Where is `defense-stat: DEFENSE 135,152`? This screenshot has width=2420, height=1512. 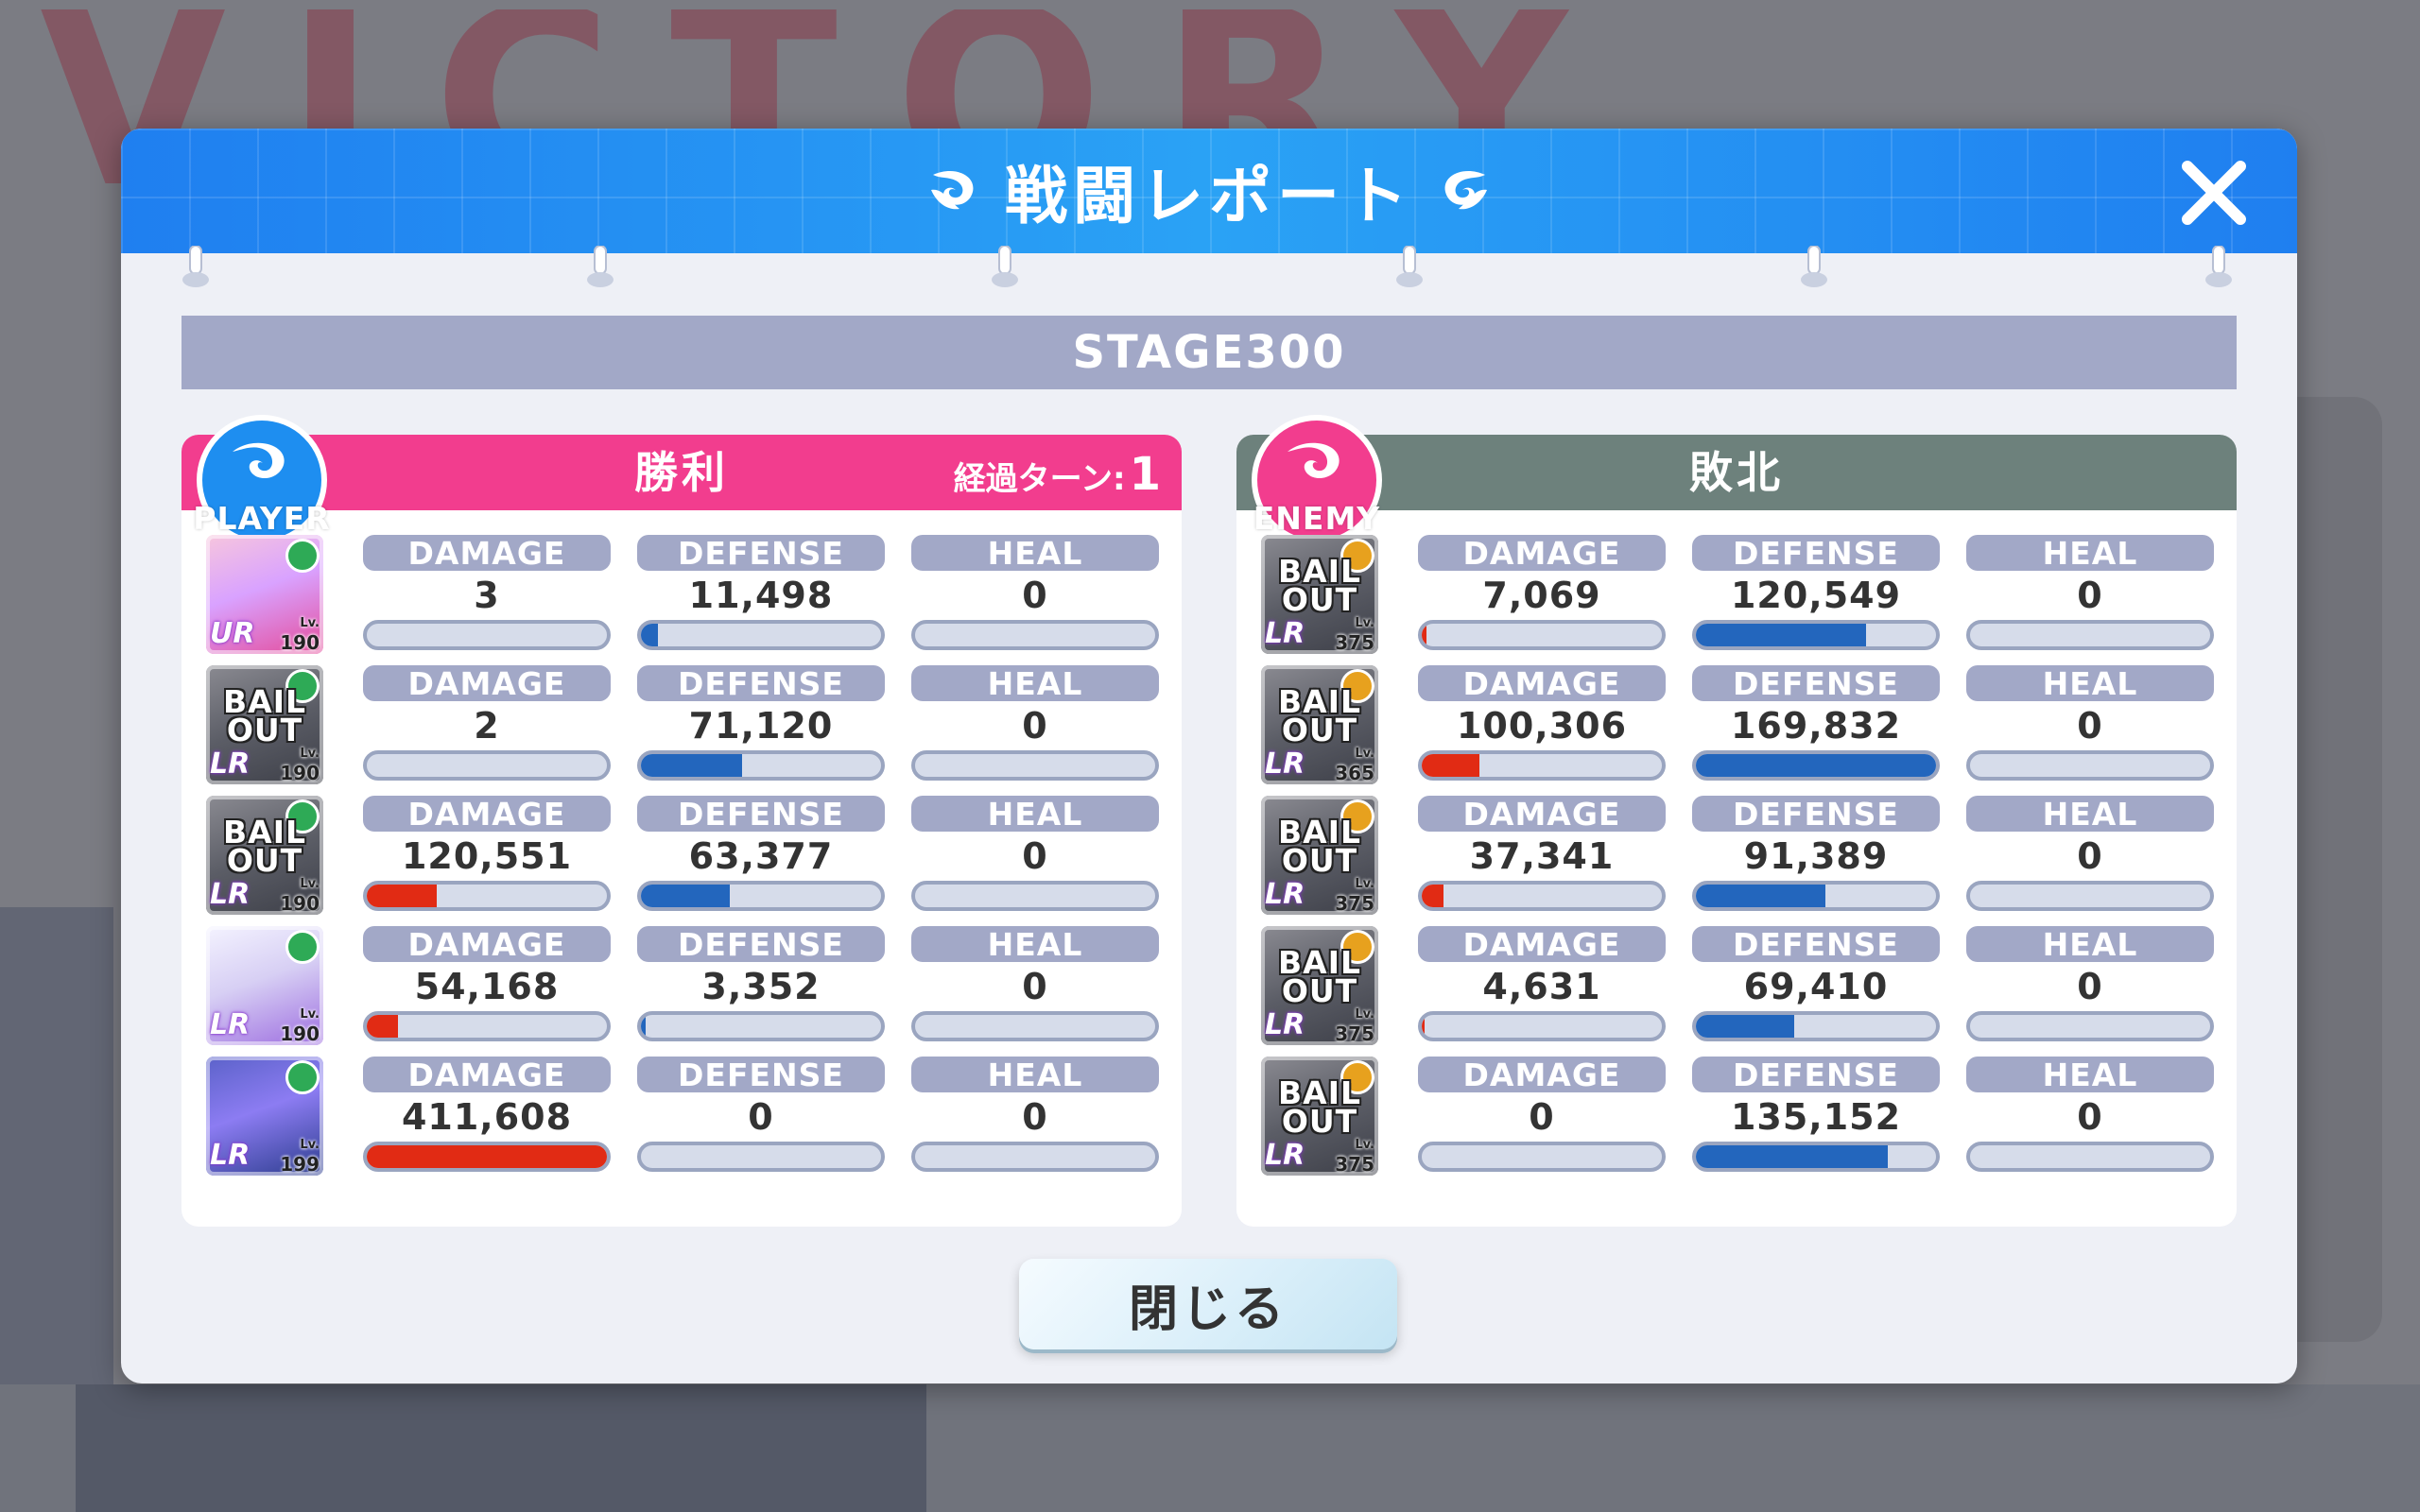 defense-stat: DEFENSE 135,152 is located at coordinates (1816, 1116).